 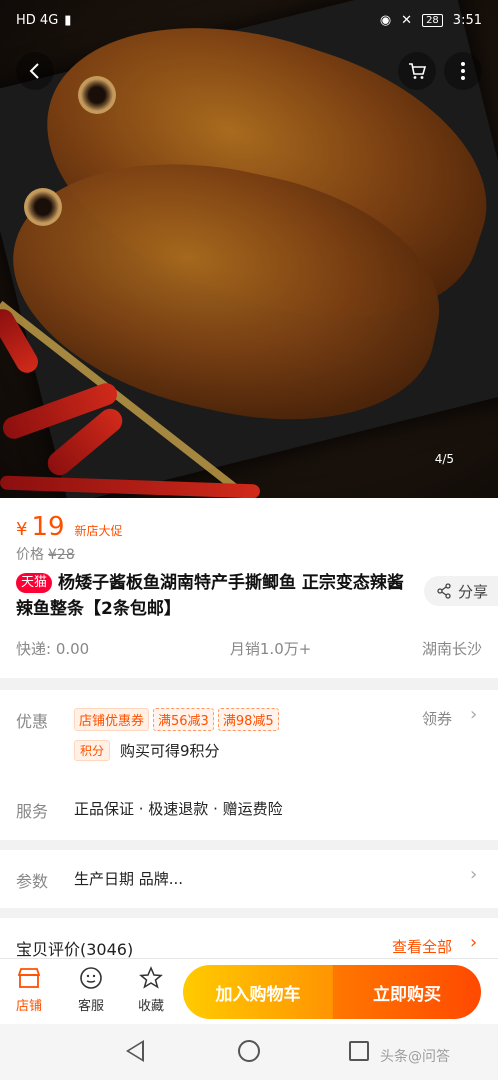 What do you see at coordinates (28, 1006) in the screenshot?
I see `shop-label: 店铺` at bounding box center [28, 1006].